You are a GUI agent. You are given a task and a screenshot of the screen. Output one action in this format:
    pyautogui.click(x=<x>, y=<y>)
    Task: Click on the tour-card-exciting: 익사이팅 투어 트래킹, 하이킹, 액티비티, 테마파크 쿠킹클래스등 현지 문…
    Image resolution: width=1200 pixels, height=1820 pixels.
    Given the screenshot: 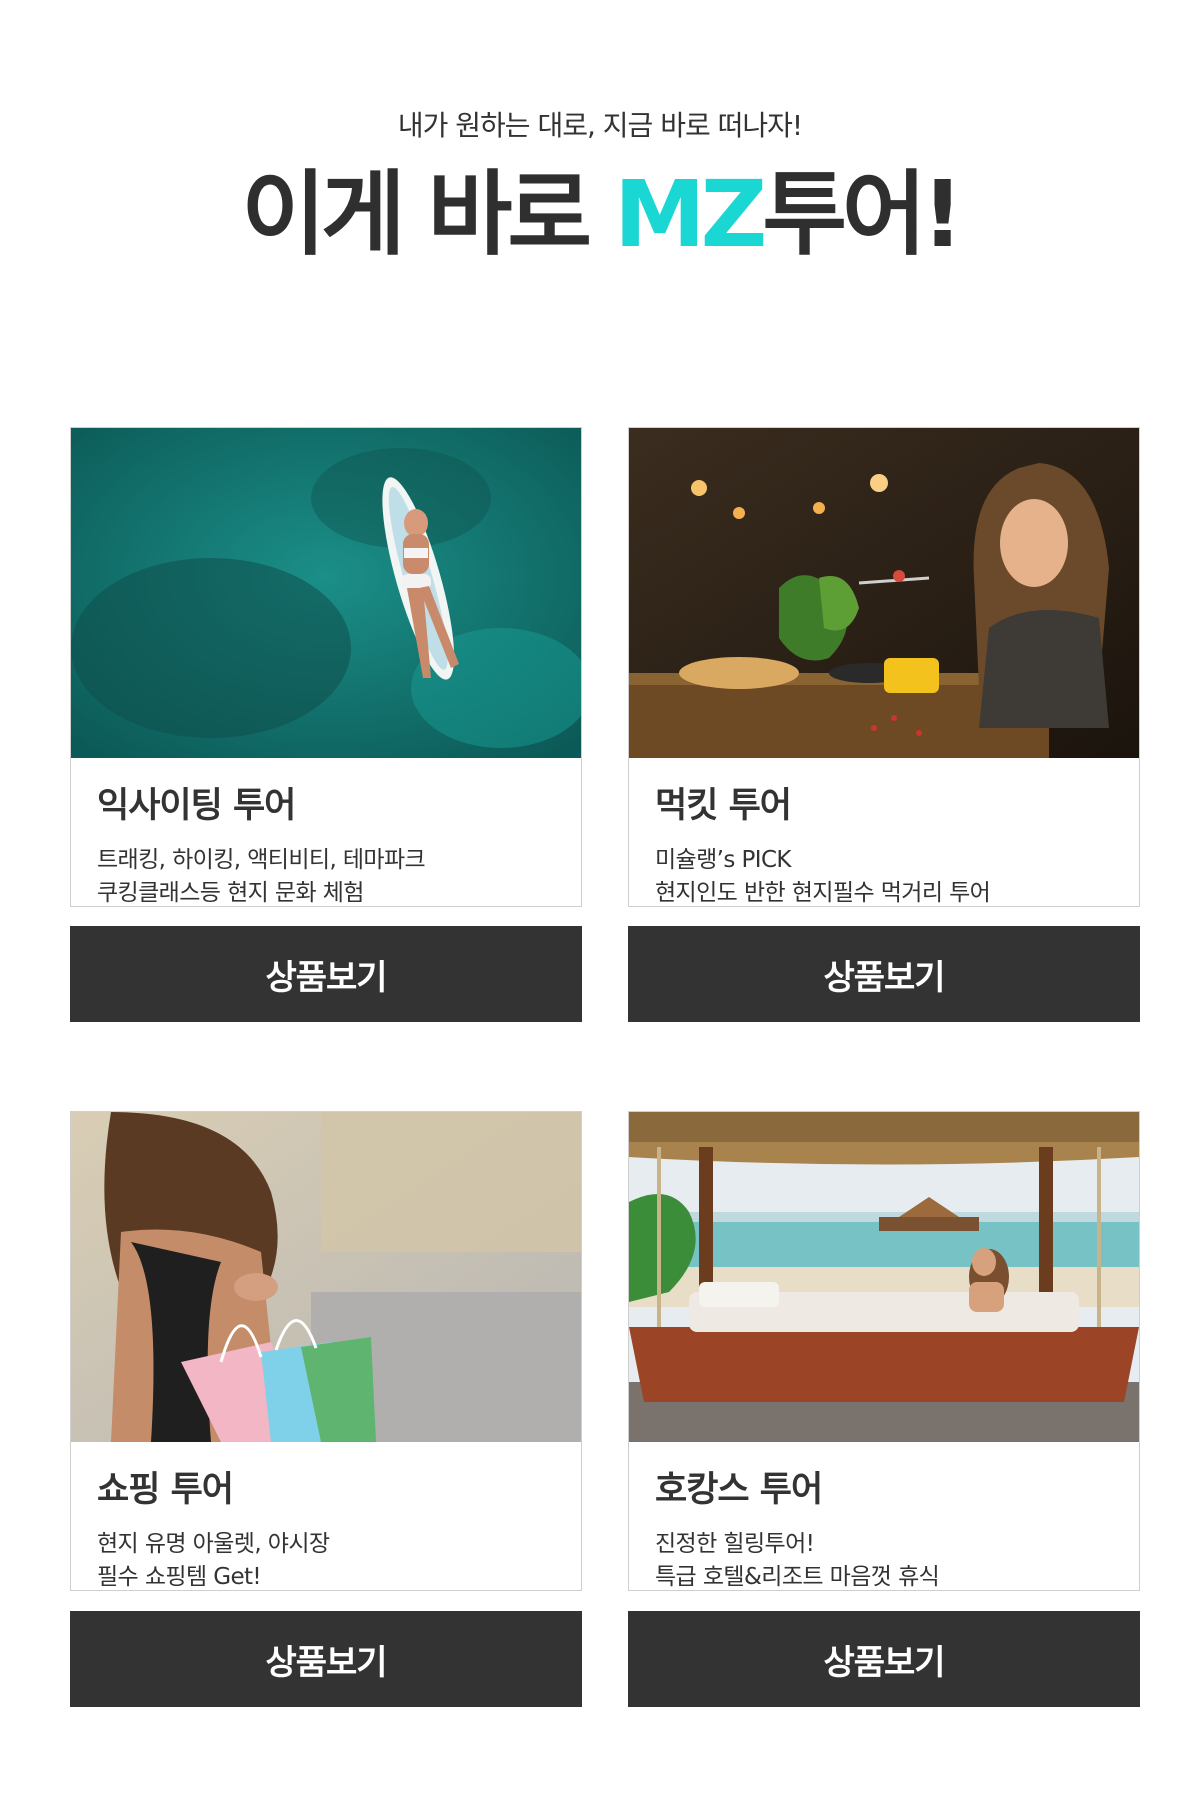 What is the action you would take?
    pyautogui.click(x=326, y=667)
    